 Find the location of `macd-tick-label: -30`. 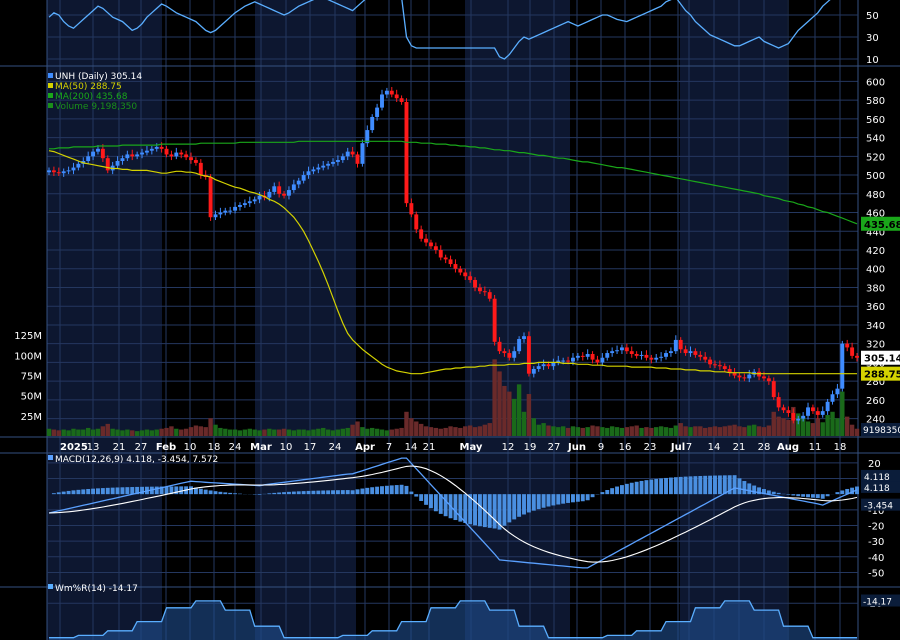

macd-tick-label: -30 is located at coordinates (876, 542).